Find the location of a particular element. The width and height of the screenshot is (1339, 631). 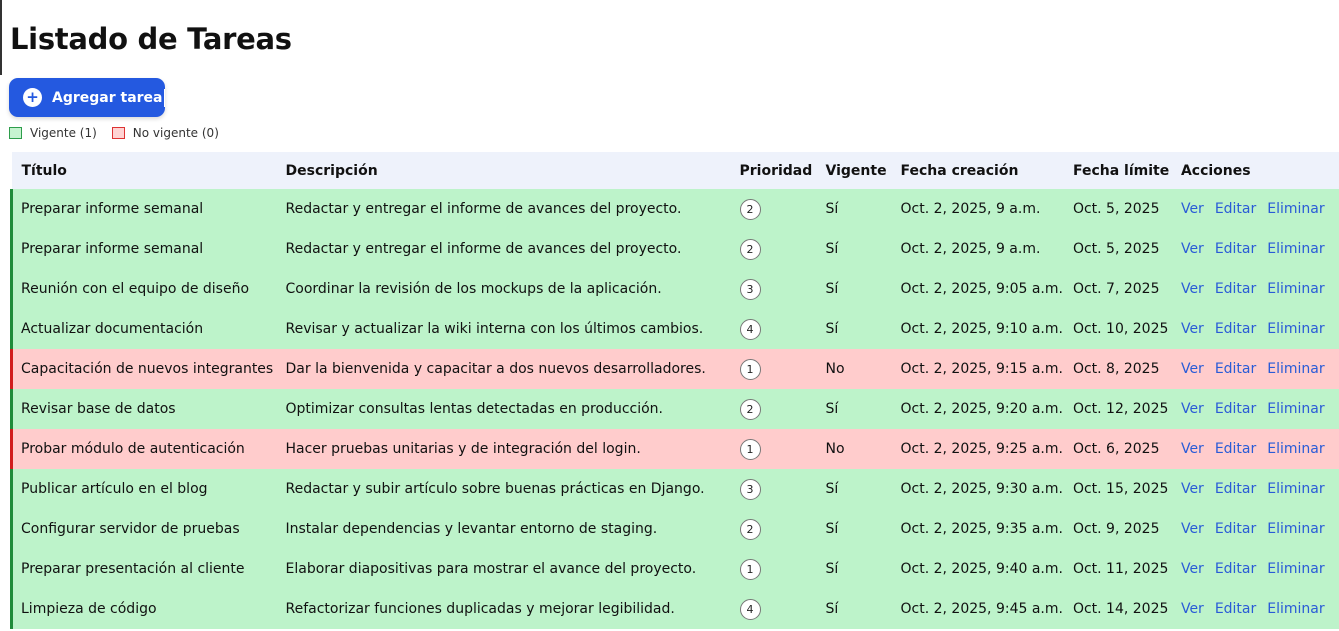

header-acciones: Acciones is located at coordinates (1215, 170).